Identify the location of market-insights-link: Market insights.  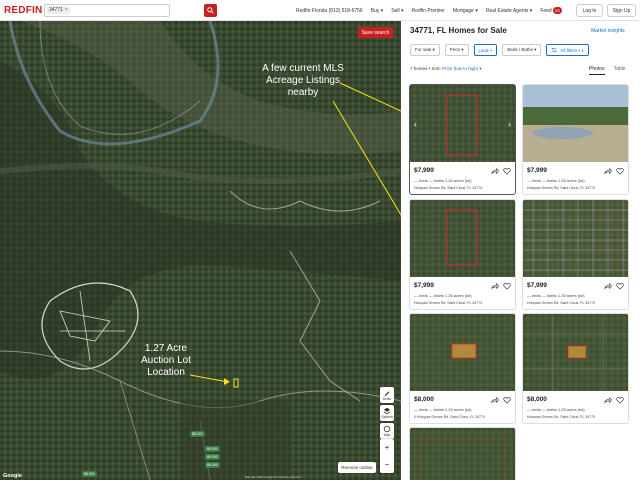
(608, 31).